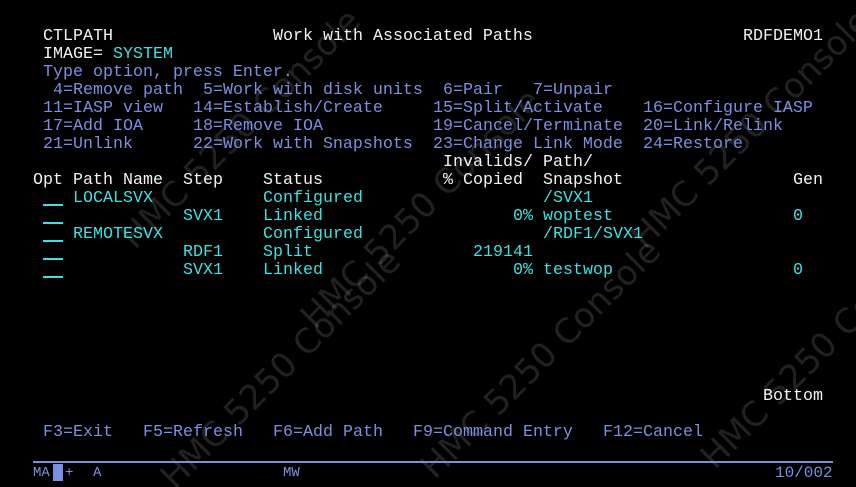  Describe the element at coordinates (288, 108) in the screenshot. I see `option-establish: 14=Establish/Create` at that location.